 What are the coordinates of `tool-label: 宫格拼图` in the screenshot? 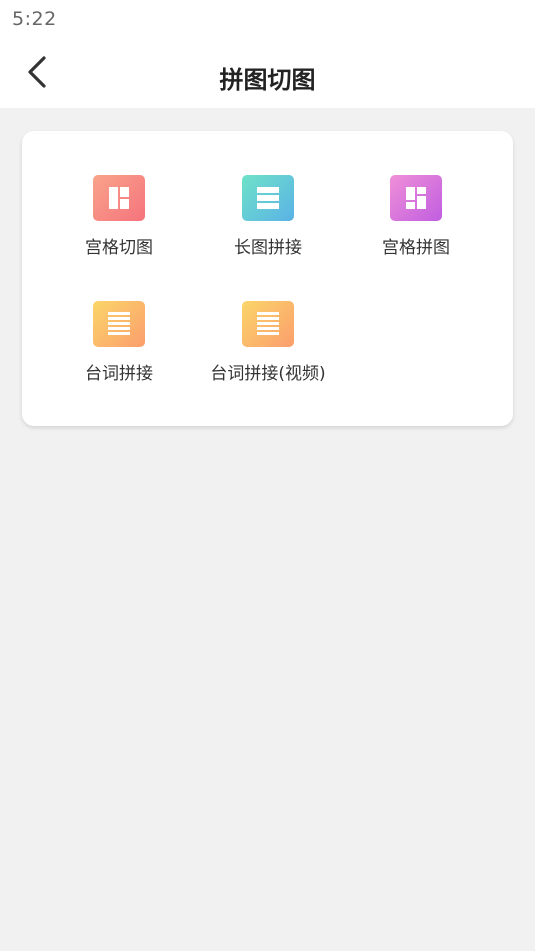 It's located at (416, 248).